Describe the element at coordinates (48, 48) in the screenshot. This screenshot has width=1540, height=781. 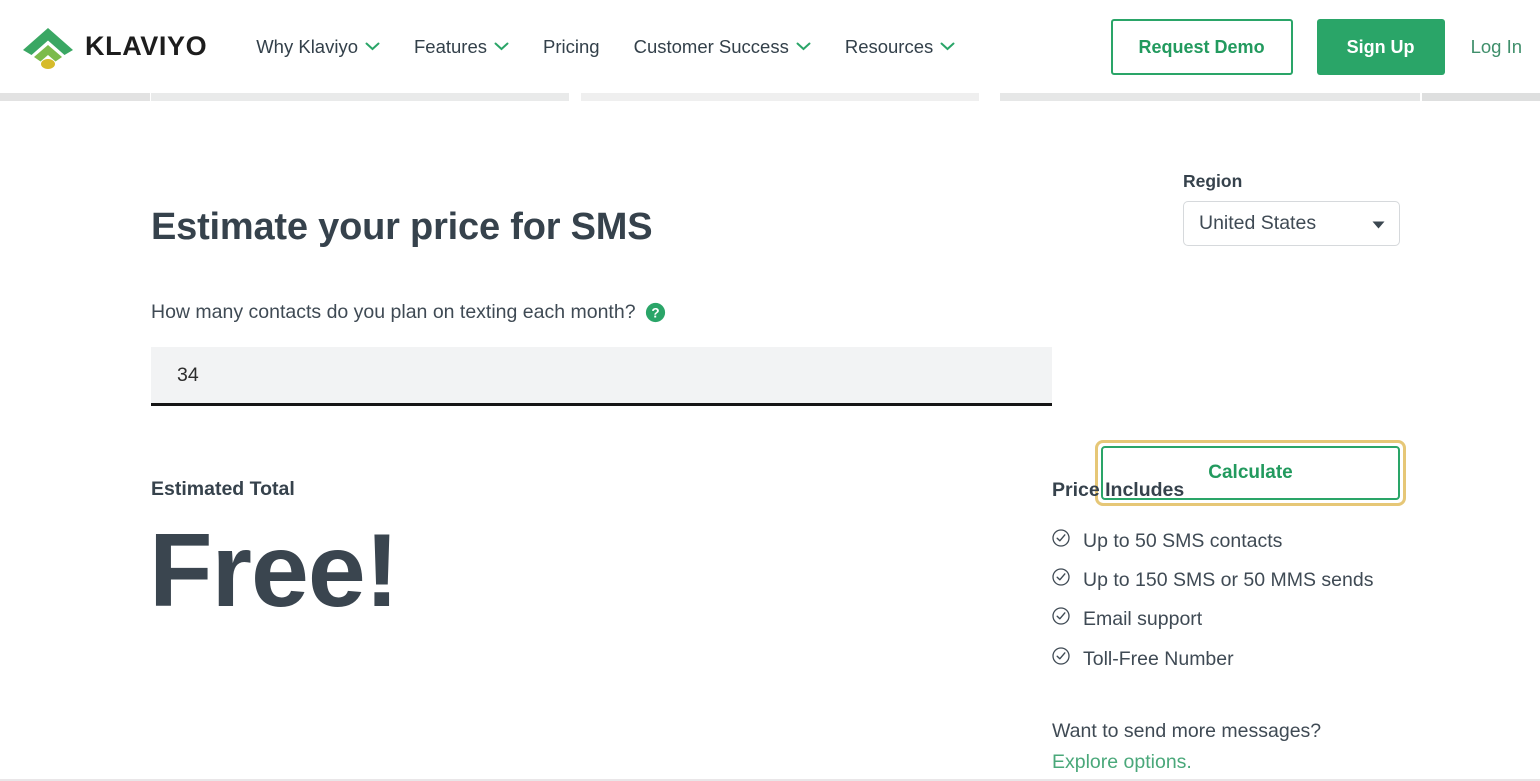
I see `klaviyo-wifi-chevron-logo` at that location.